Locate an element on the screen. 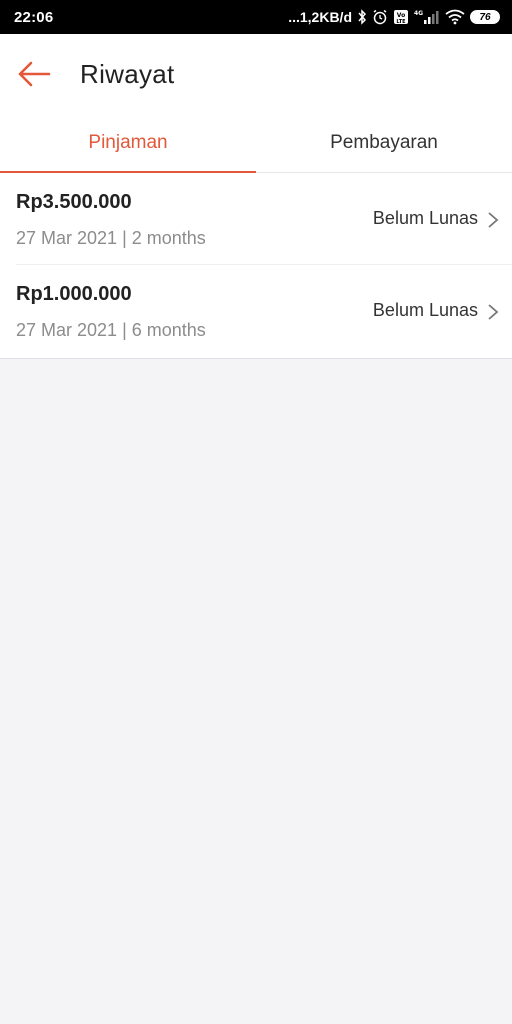  tab-bar: Pinjaman Pembayaran is located at coordinates (256, 143).